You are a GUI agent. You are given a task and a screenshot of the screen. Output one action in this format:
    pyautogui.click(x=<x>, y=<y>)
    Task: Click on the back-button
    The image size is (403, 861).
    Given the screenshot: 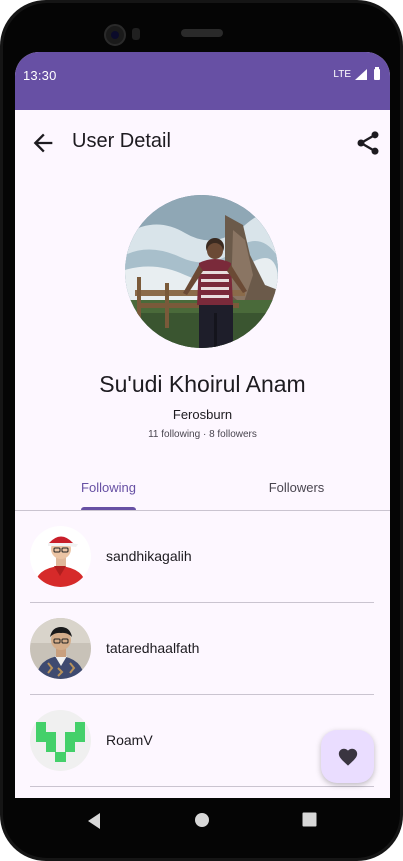 What is the action you would take?
    pyautogui.click(x=43, y=143)
    